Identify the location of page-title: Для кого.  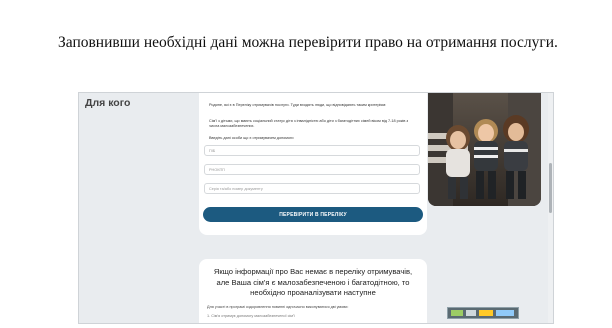
(108, 103).